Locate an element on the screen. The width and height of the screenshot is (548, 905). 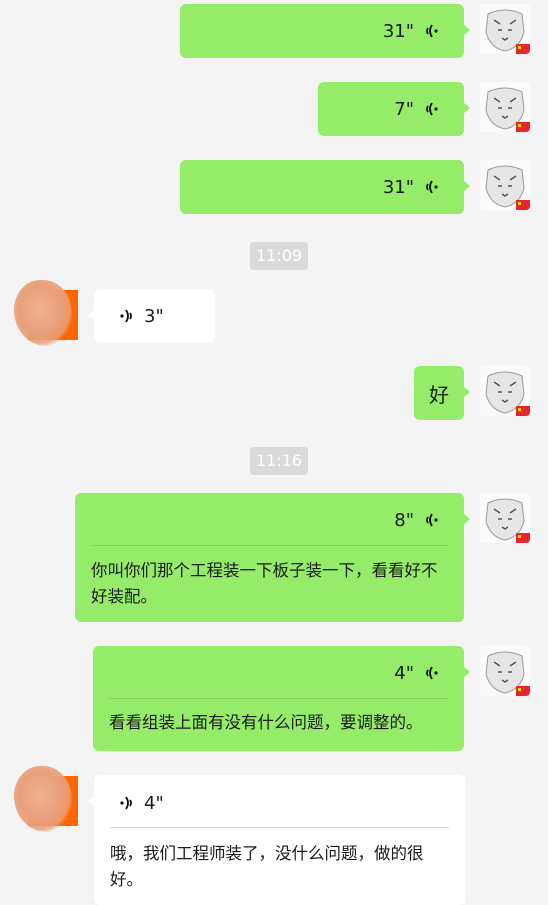
voice-transcript: 你叫你们那个工程装一下板子装一下，看看好不好装配。 is located at coordinates (264, 583).